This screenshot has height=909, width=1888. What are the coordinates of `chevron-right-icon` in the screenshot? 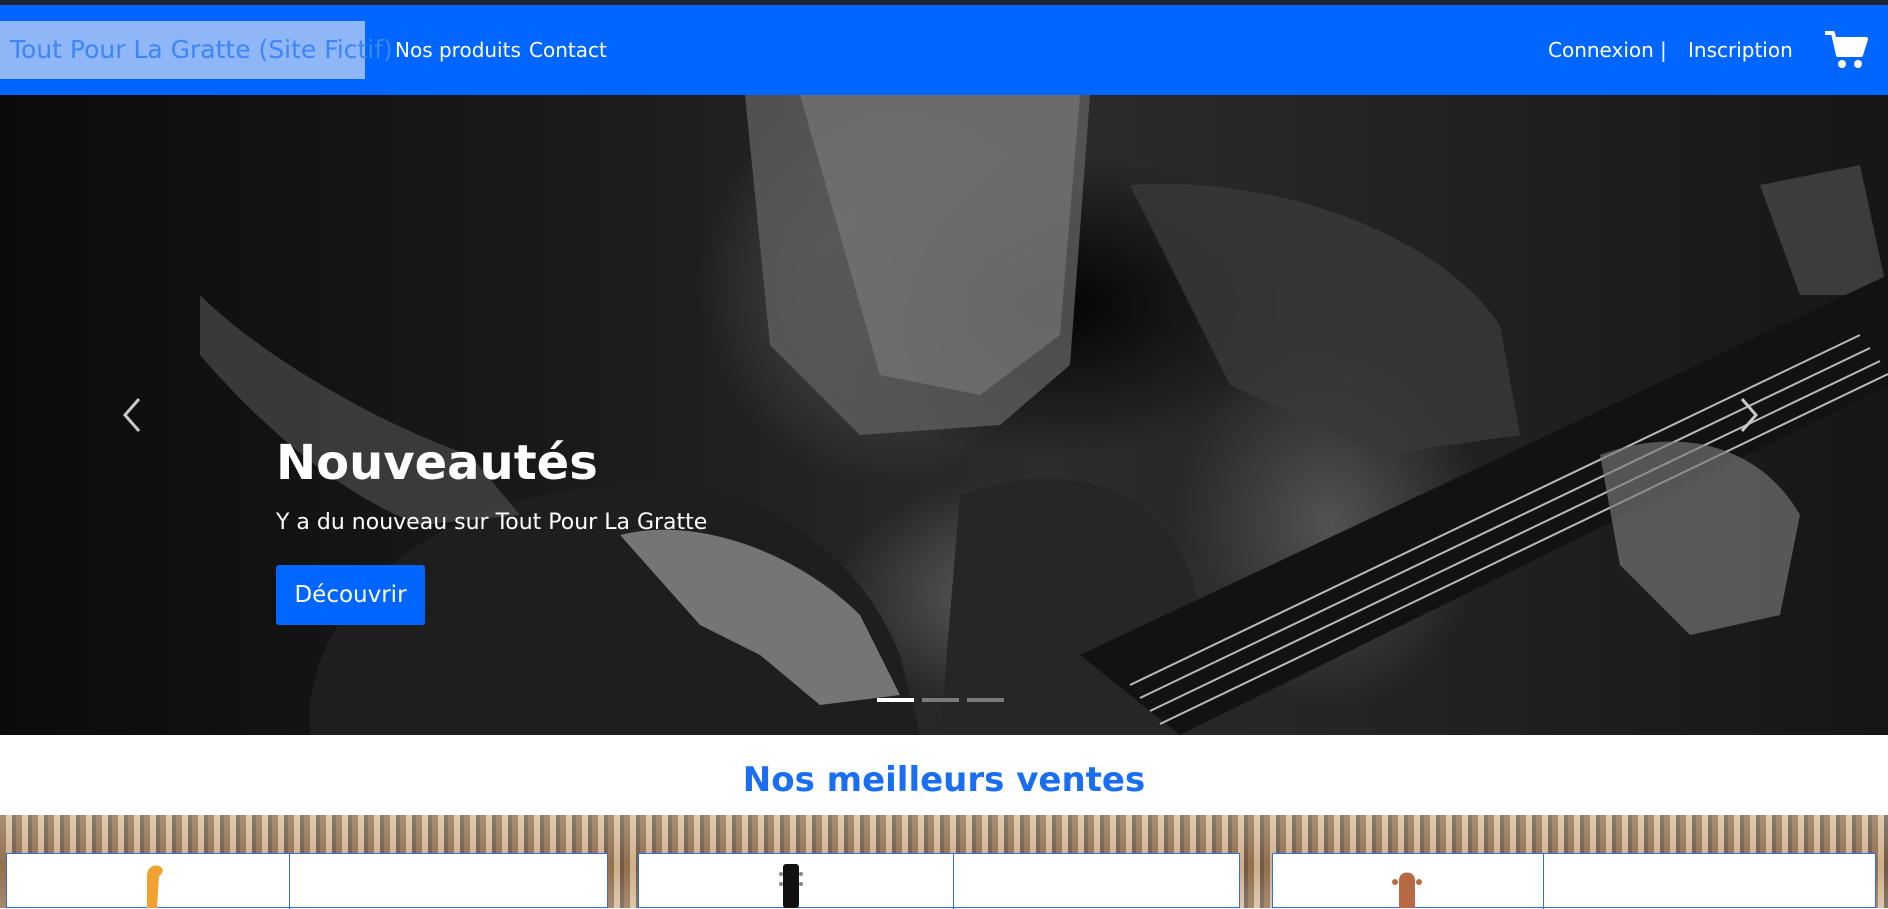 It's located at (1748, 415).